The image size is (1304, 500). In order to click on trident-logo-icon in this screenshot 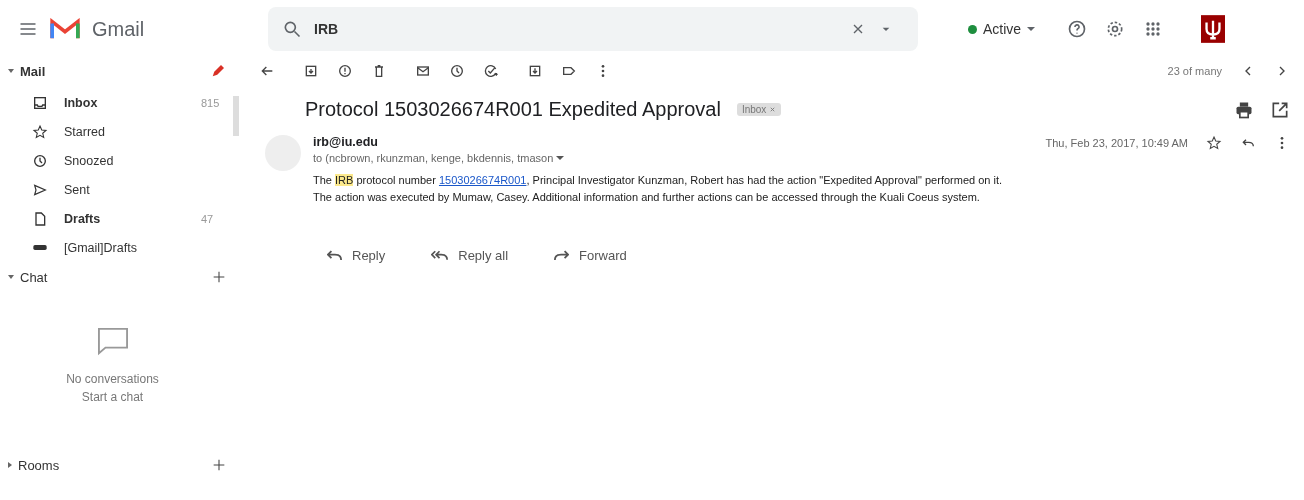, I will do `click(1213, 29)`.